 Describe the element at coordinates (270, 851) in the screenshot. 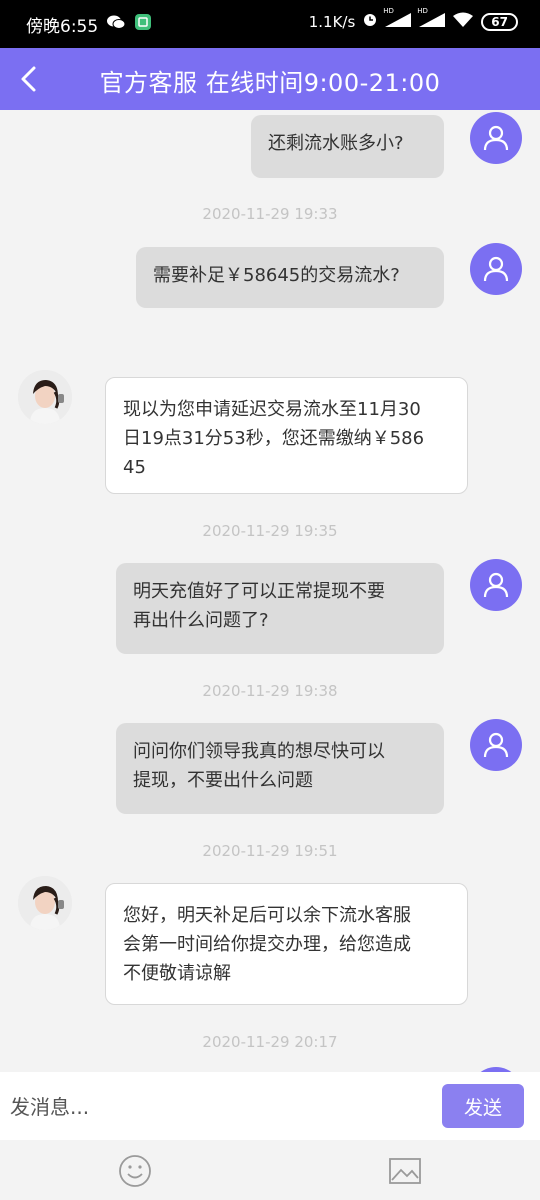

I see `timestamp: 2020-11-29 19:51` at that location.